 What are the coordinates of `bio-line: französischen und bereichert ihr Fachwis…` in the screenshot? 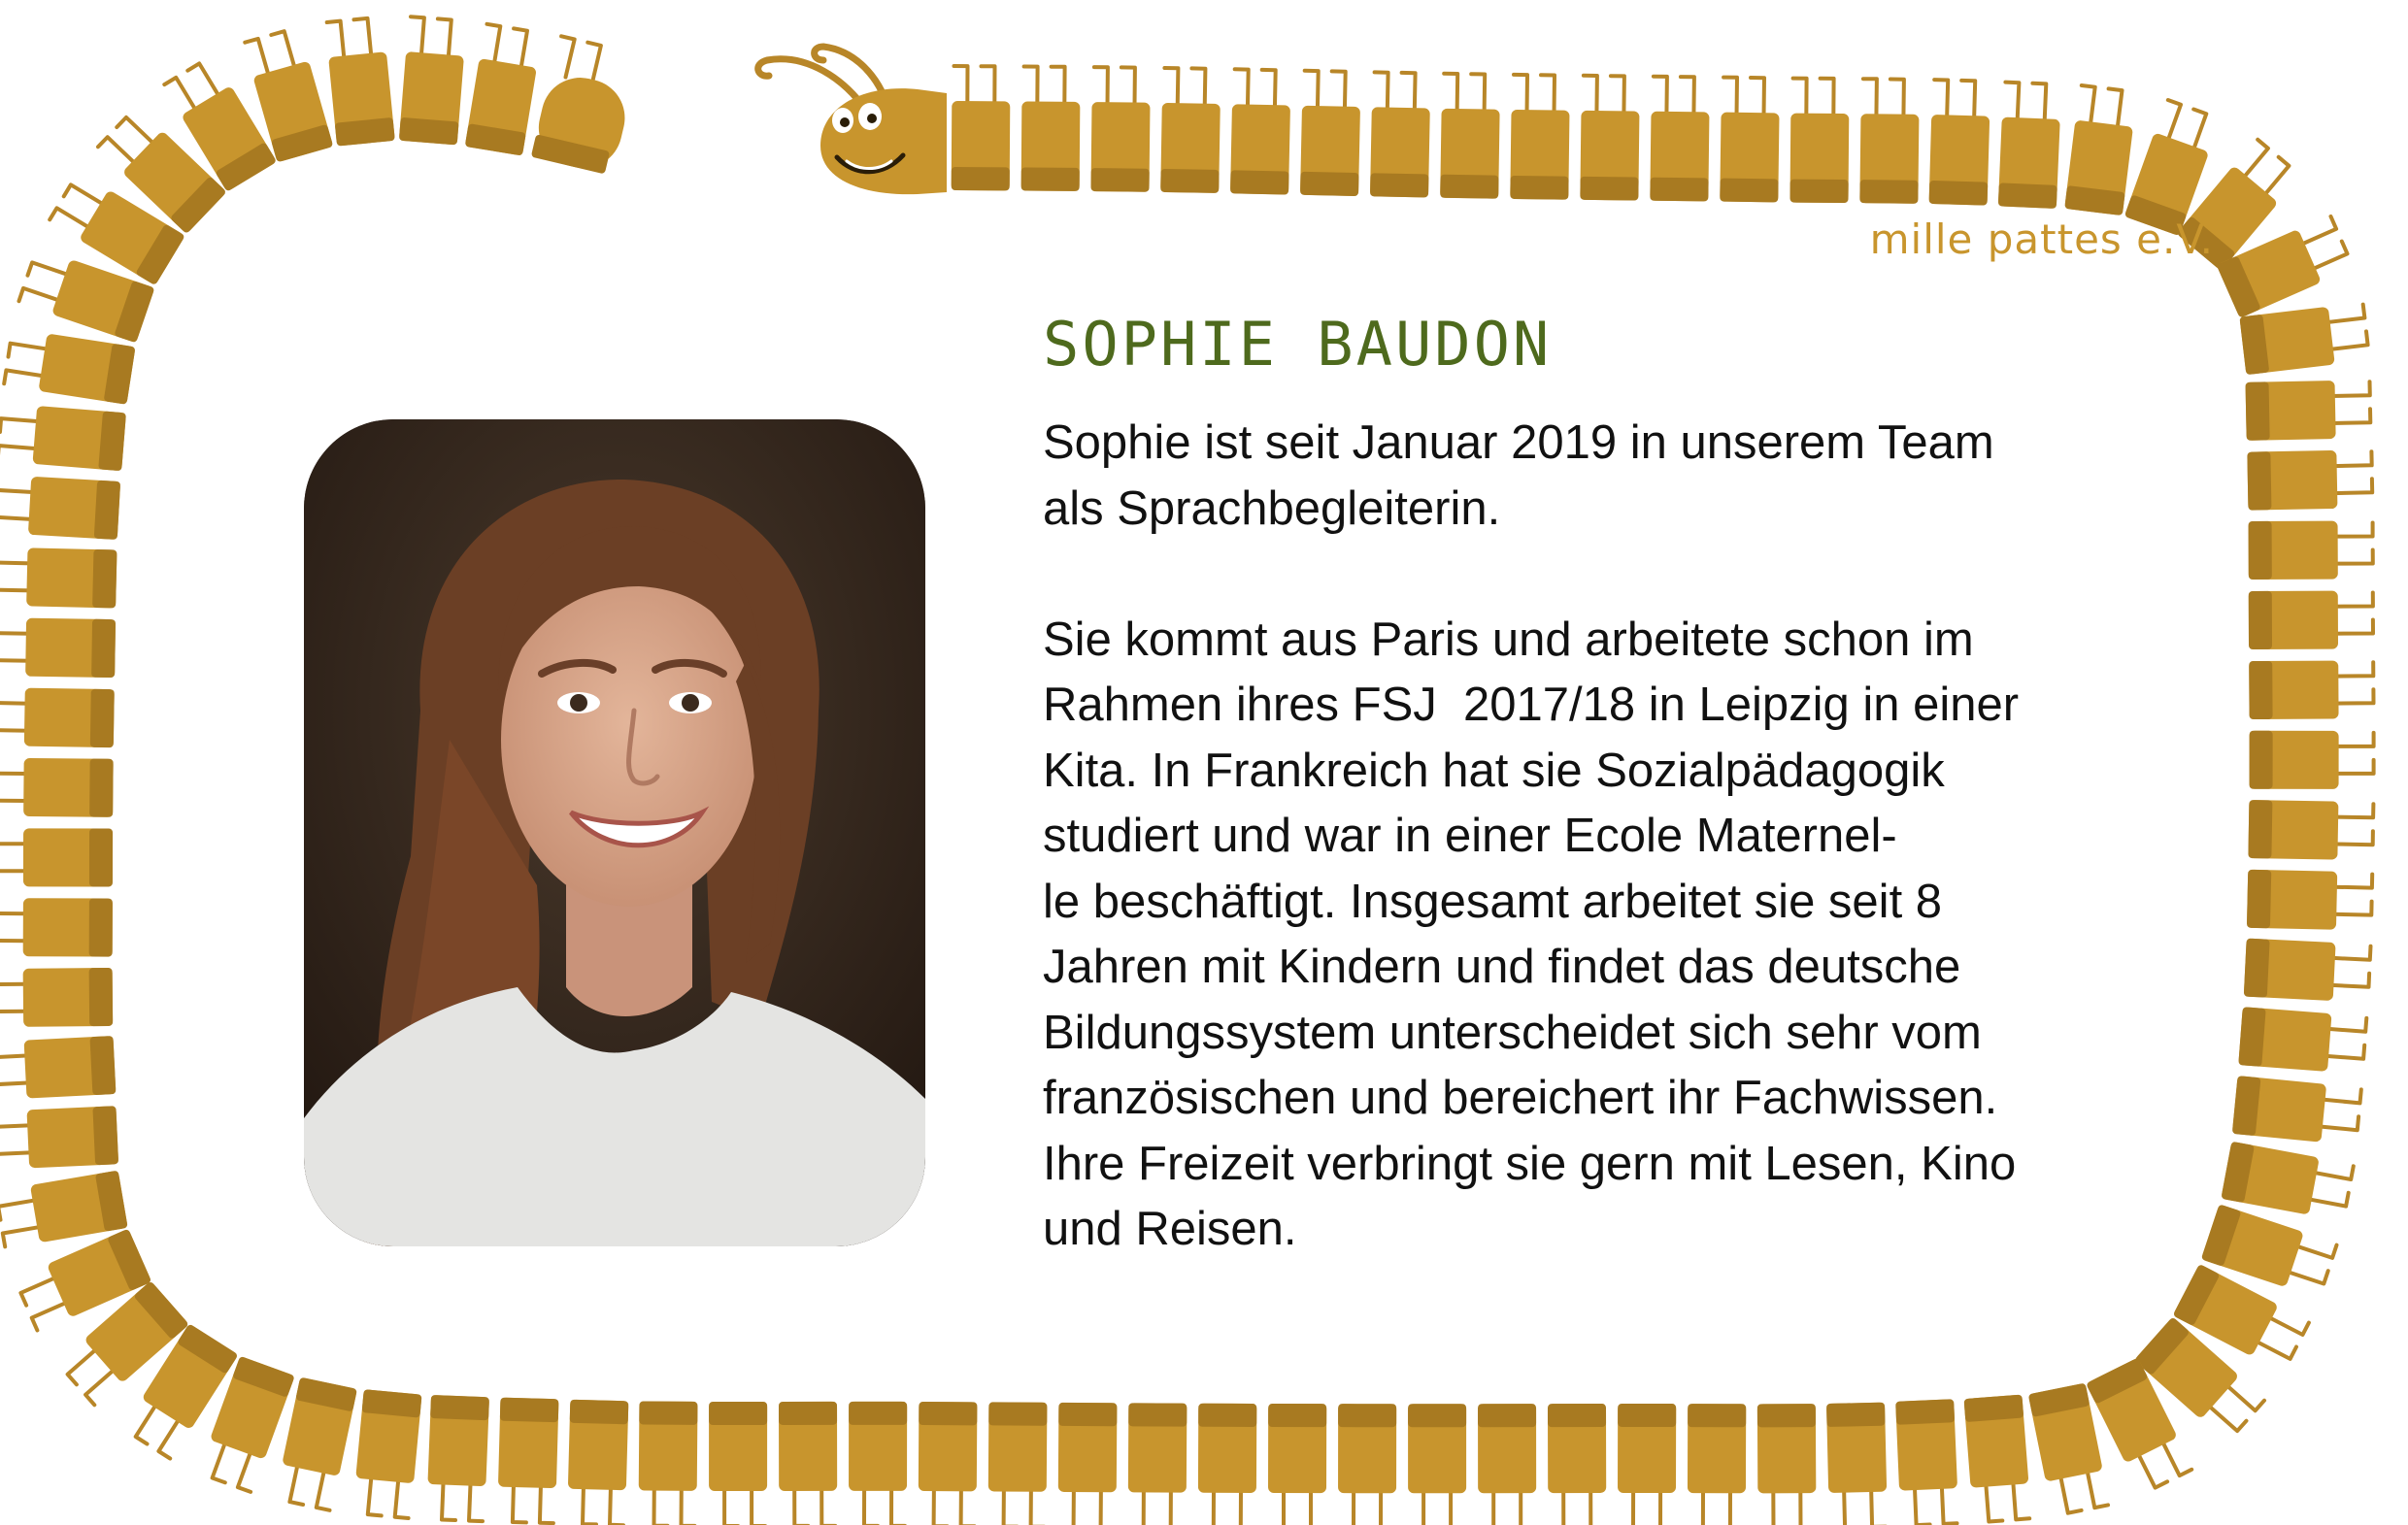 It's located at (1521, 1098).